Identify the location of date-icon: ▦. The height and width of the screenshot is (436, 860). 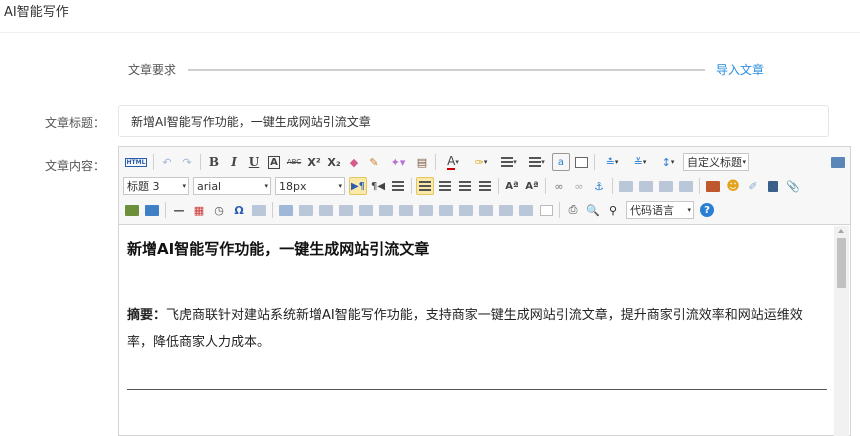
(199, 210).